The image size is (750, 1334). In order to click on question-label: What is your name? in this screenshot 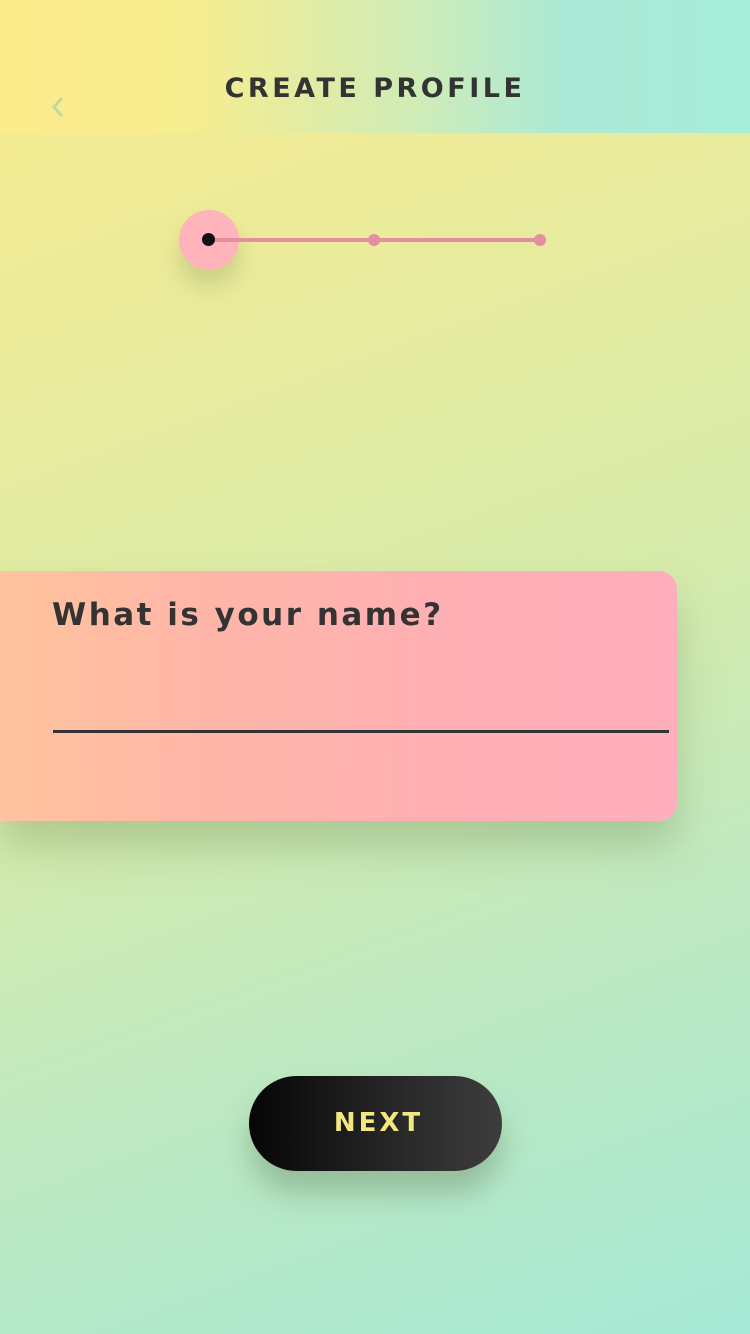, I will do `click(248, 615)`.